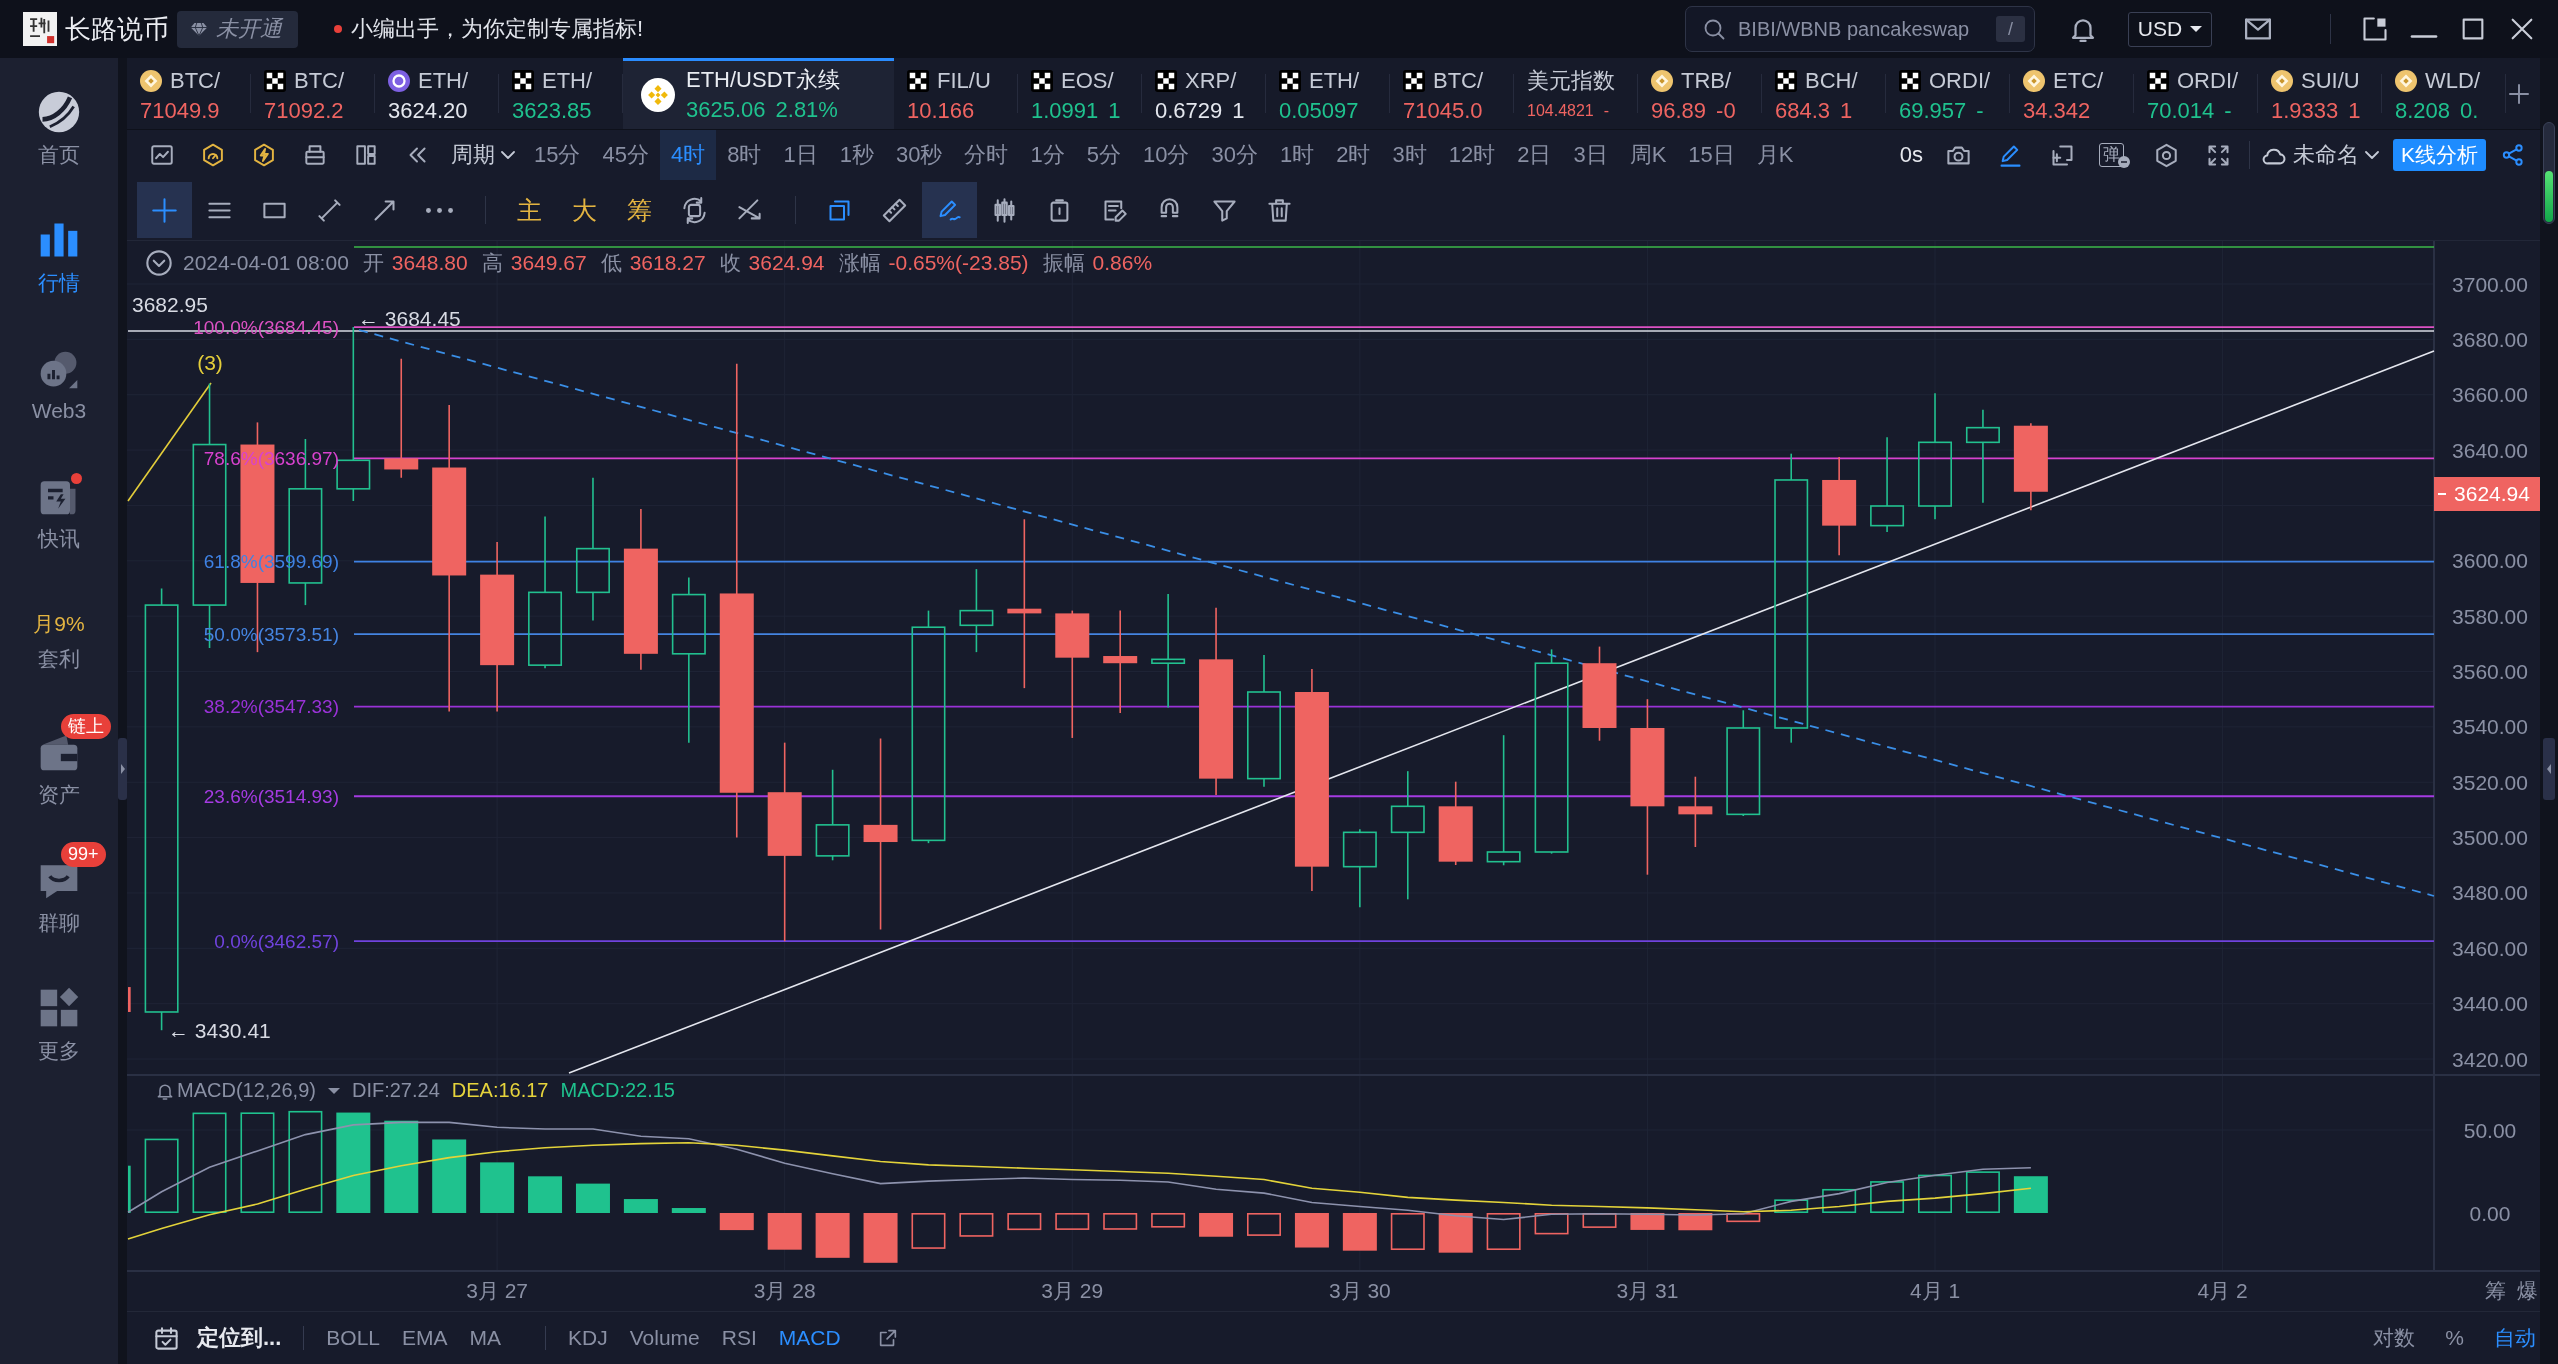 The height and width of the screenshot is (1364, 2558). I want to click on ticker-change: -0, so click(1726, 111).